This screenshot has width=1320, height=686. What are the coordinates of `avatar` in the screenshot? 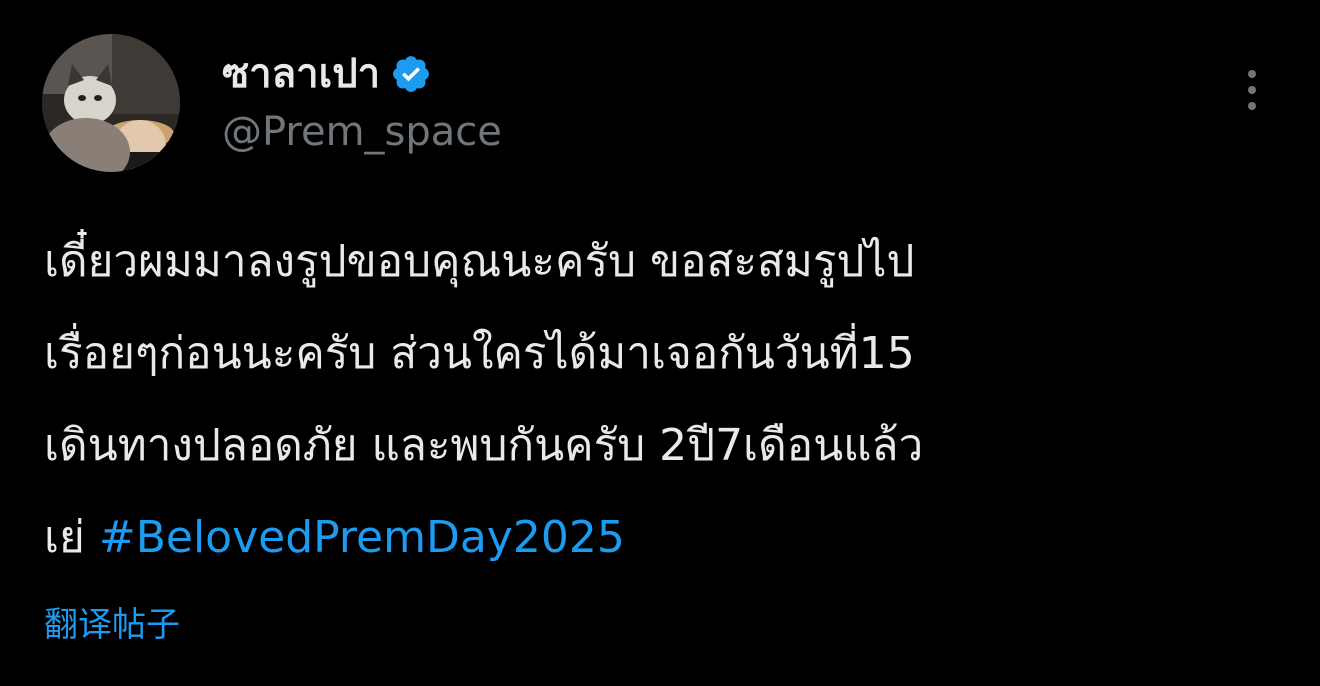 It's located at (111, 103).